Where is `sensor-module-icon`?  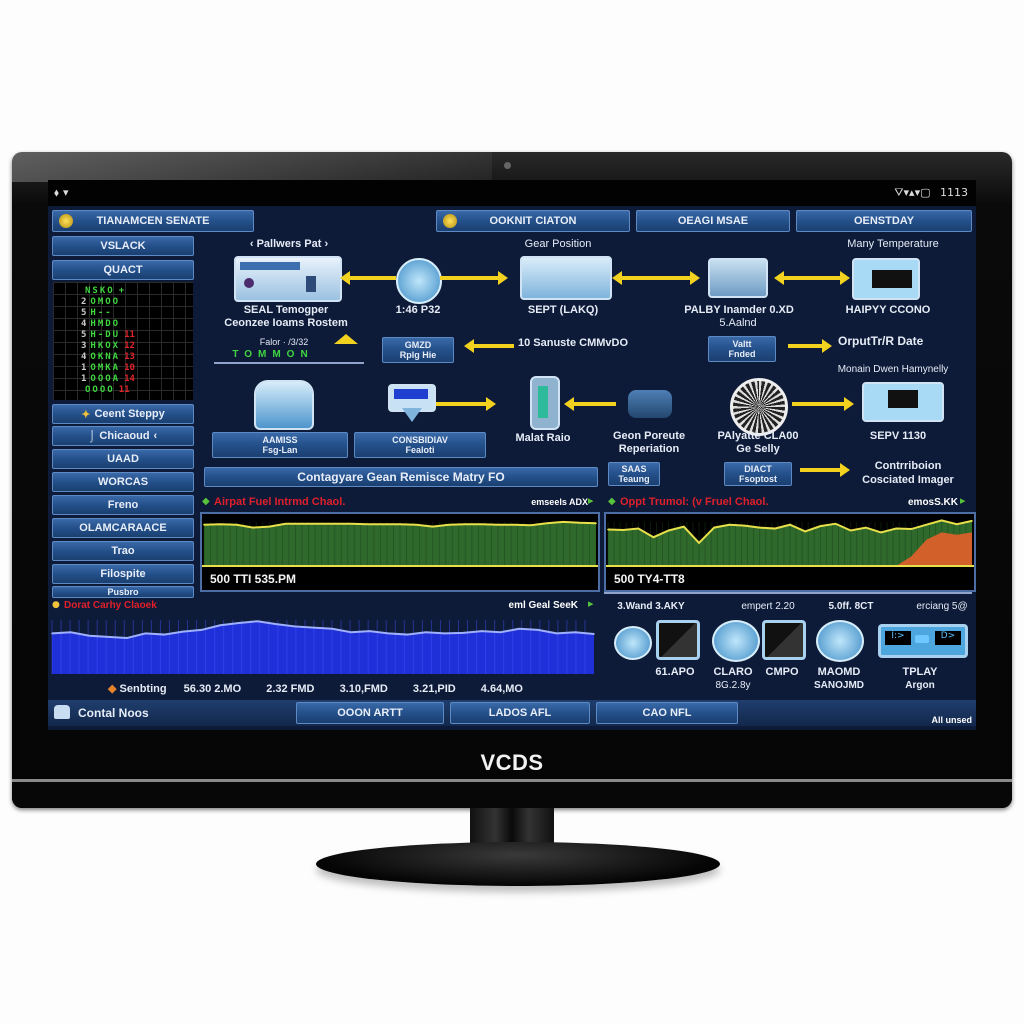
sensor-module-icon is located at coordinates (738, 278).